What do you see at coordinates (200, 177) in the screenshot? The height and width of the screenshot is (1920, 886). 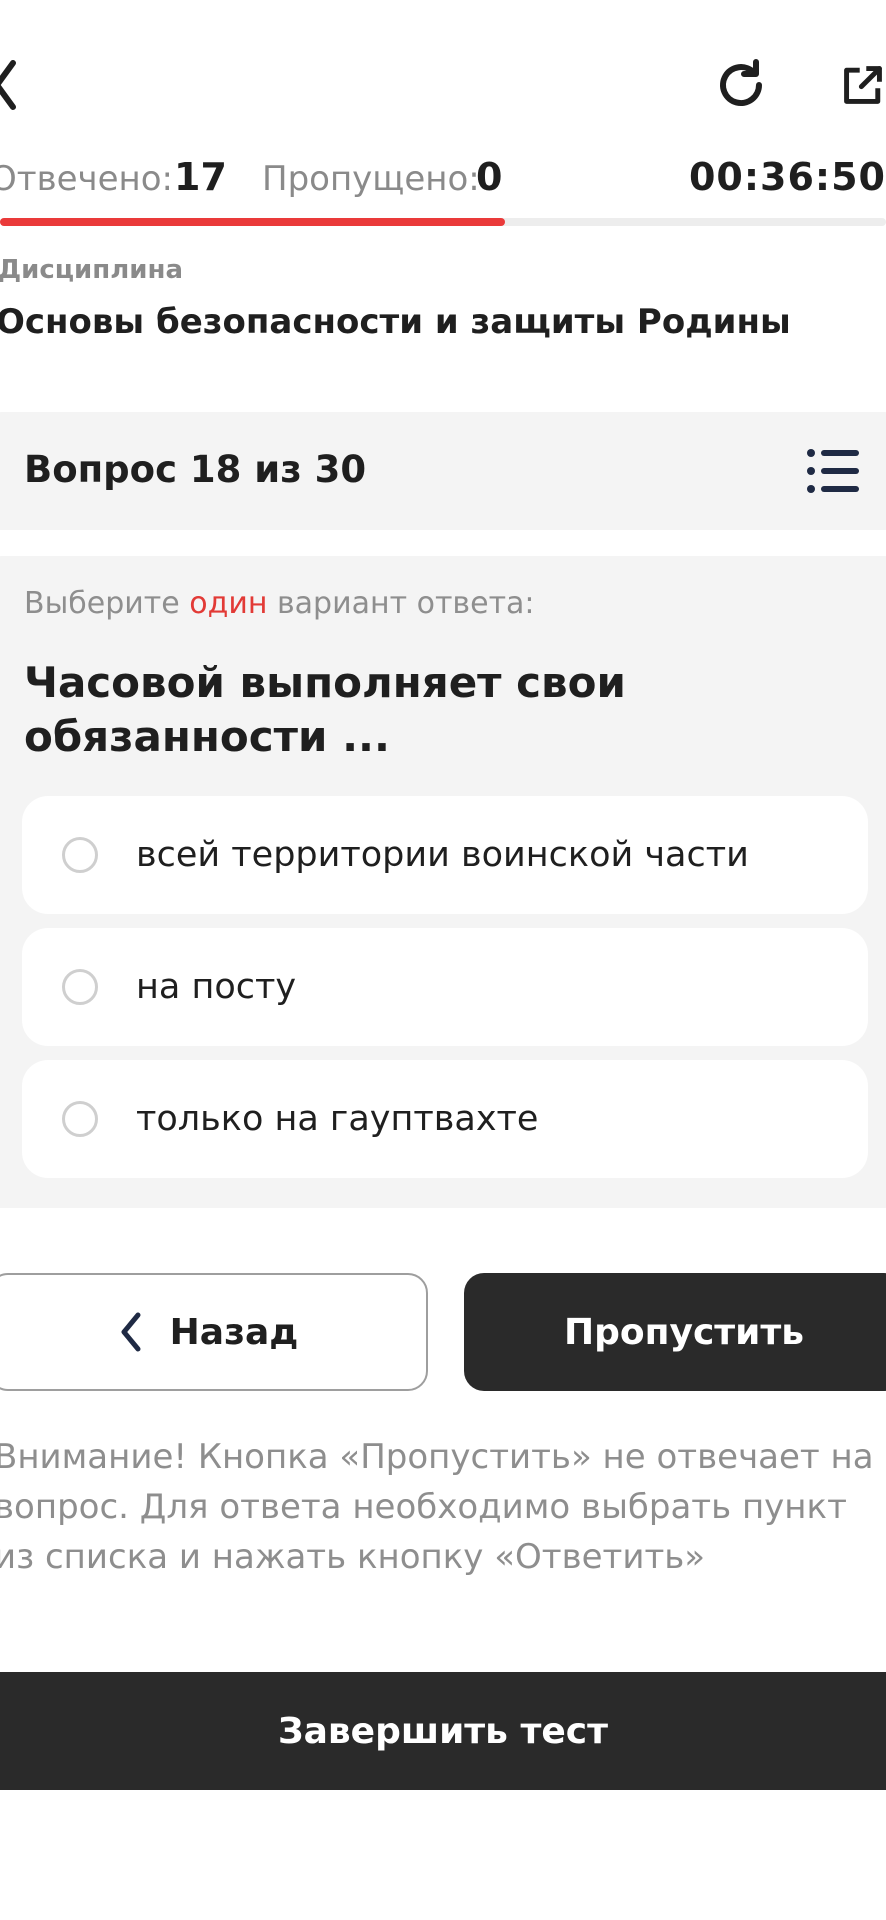 I see `answered-count: 17` at bounding box center [200, 177].